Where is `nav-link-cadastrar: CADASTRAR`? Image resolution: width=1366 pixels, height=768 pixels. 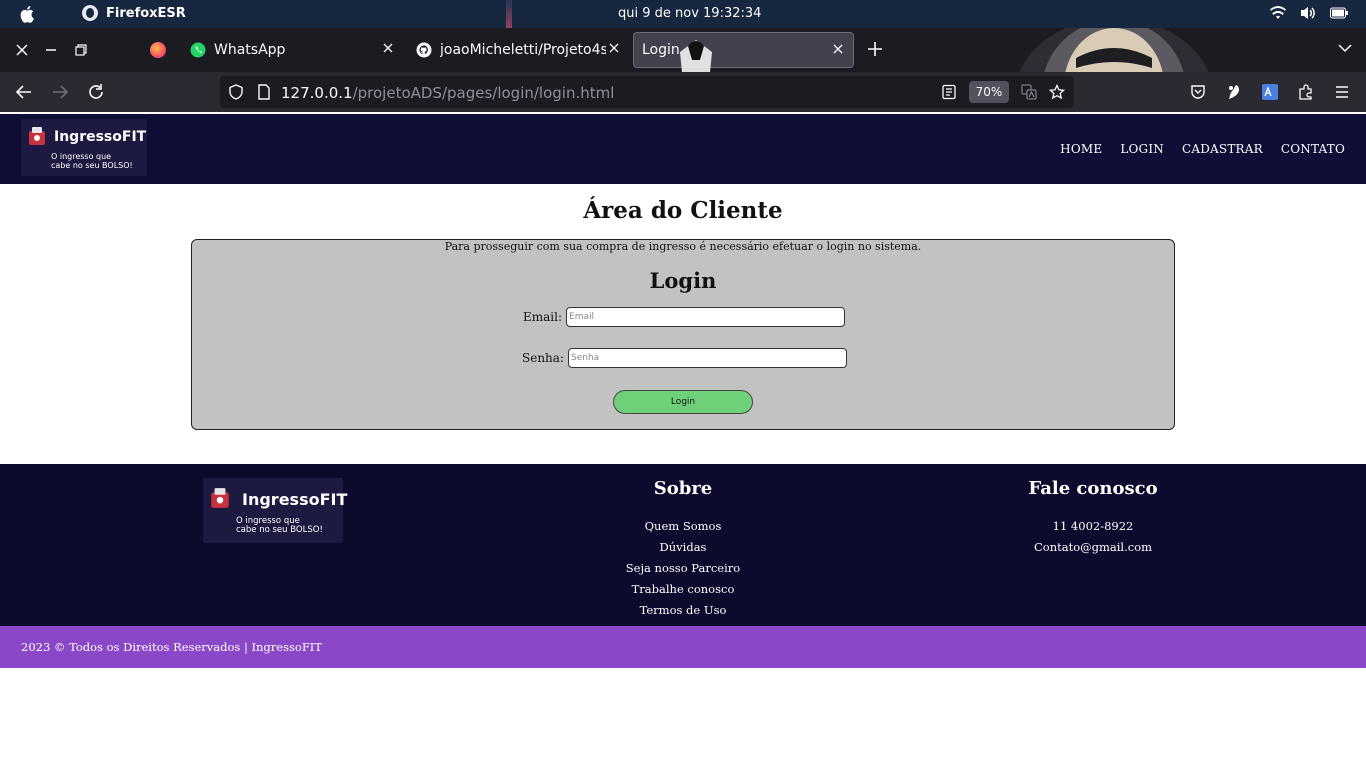
nav-link-cadastrar: CADASTRAR is located at coordinates (1222, 149).